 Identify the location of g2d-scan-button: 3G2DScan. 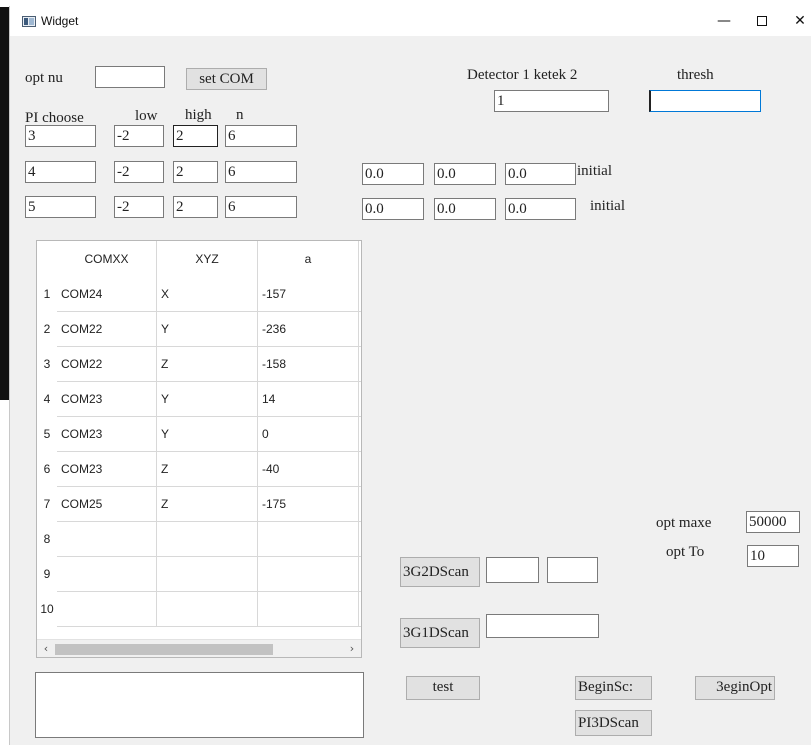
(440, 572).